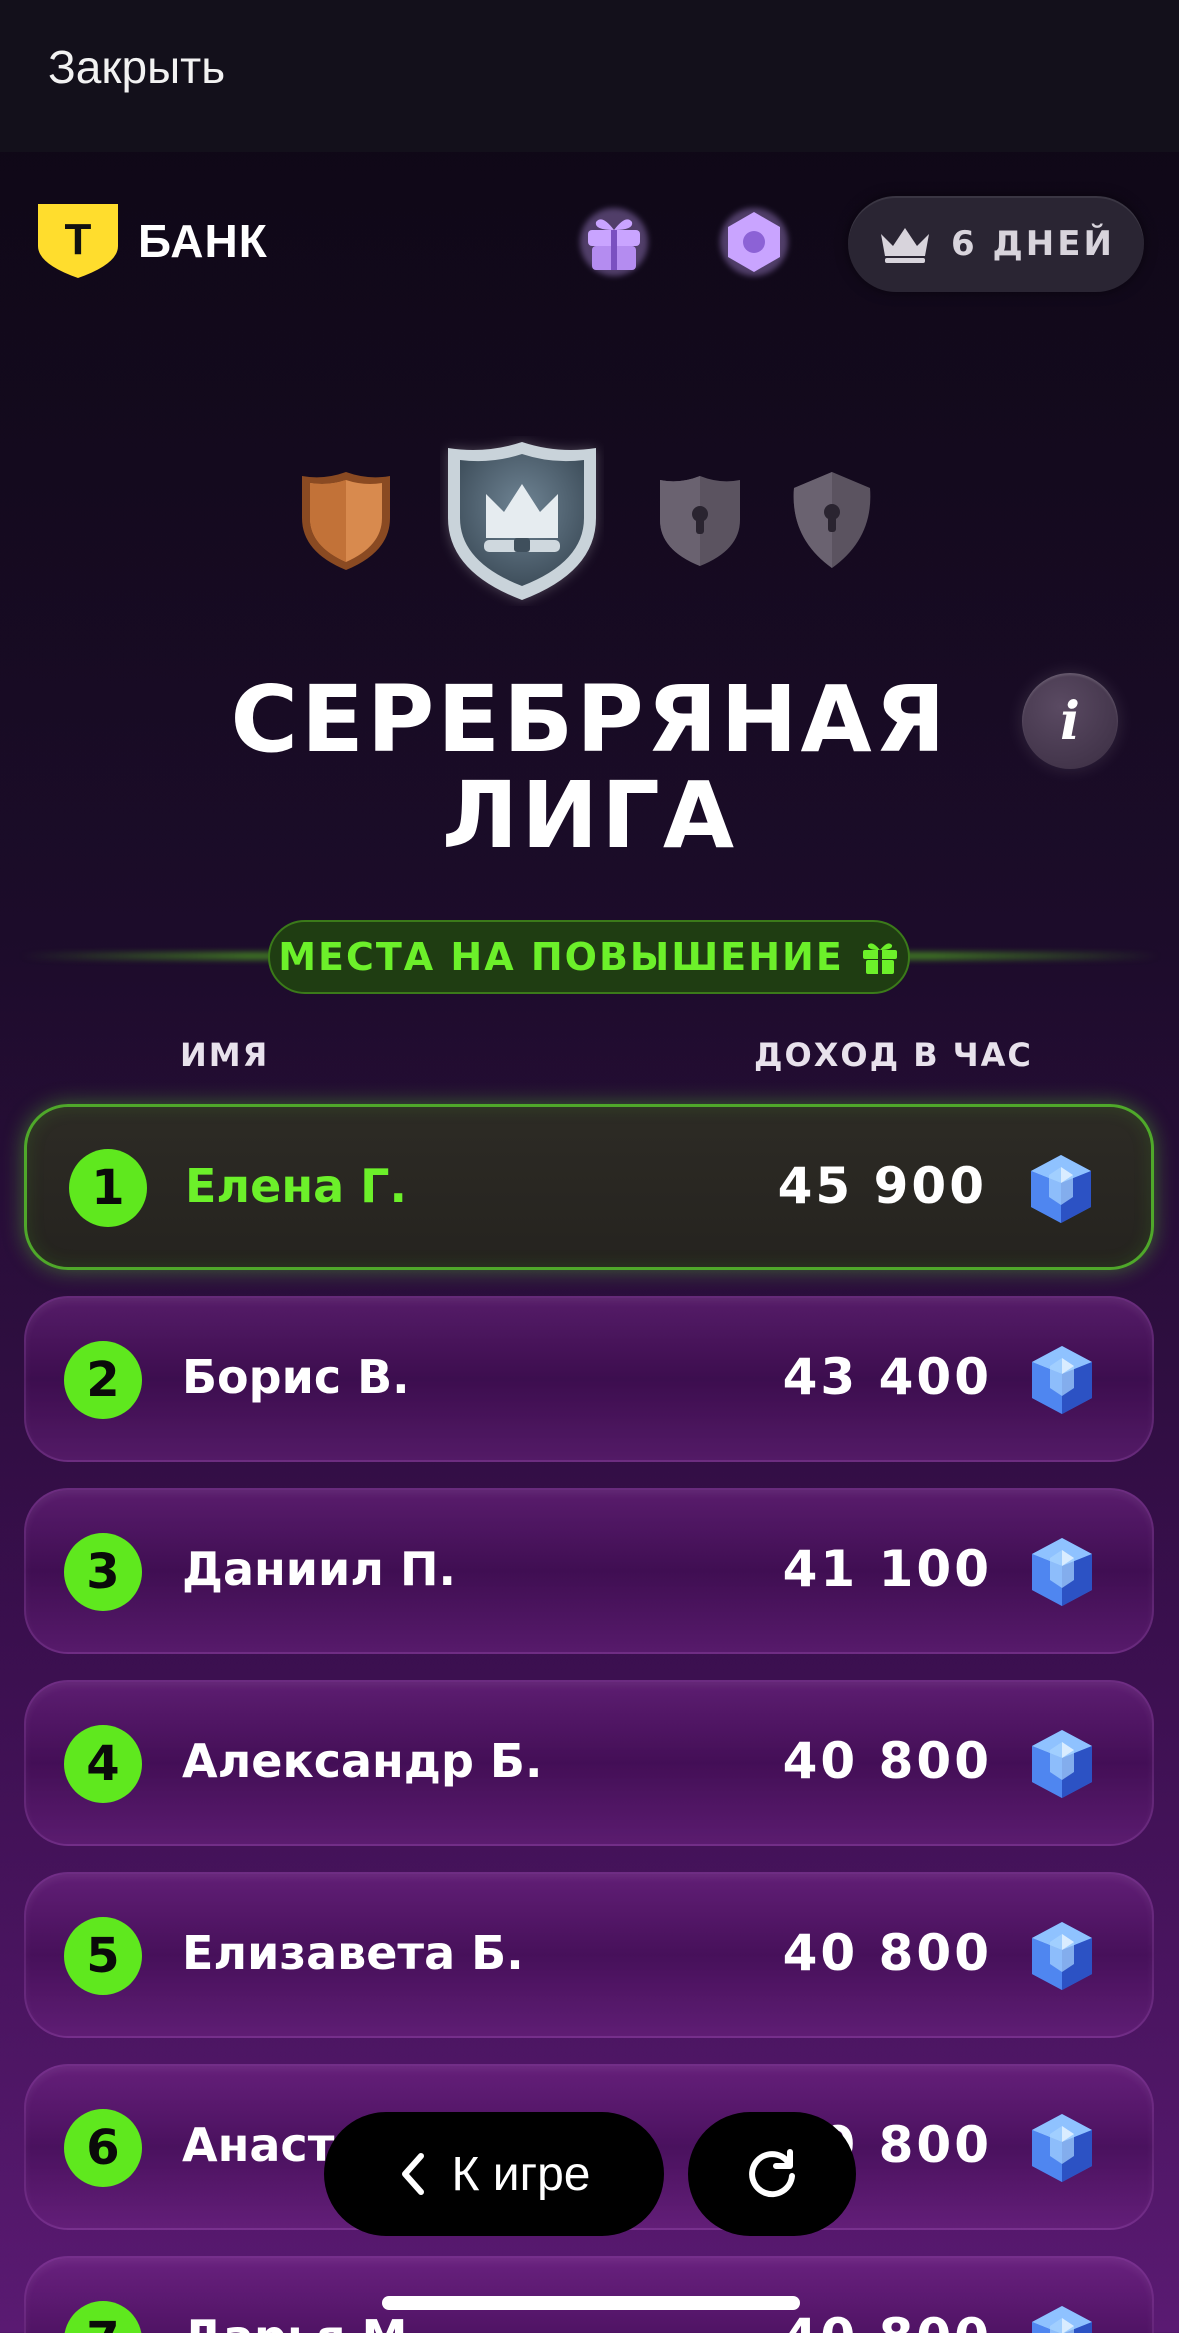 This screenshot has width=1179, height=2333. Describe the element at coordinates (522, 521) in the screenshot. I see `silver-badge-icon` at that location.